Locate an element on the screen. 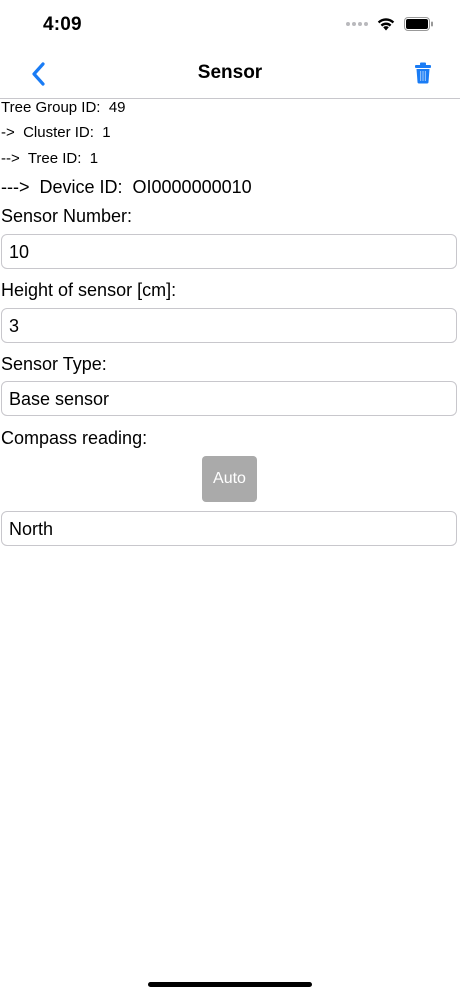 This screenshot has height=996, width=460. height-label: Height of sensor [cm]: is located at coordinates (89, 290).